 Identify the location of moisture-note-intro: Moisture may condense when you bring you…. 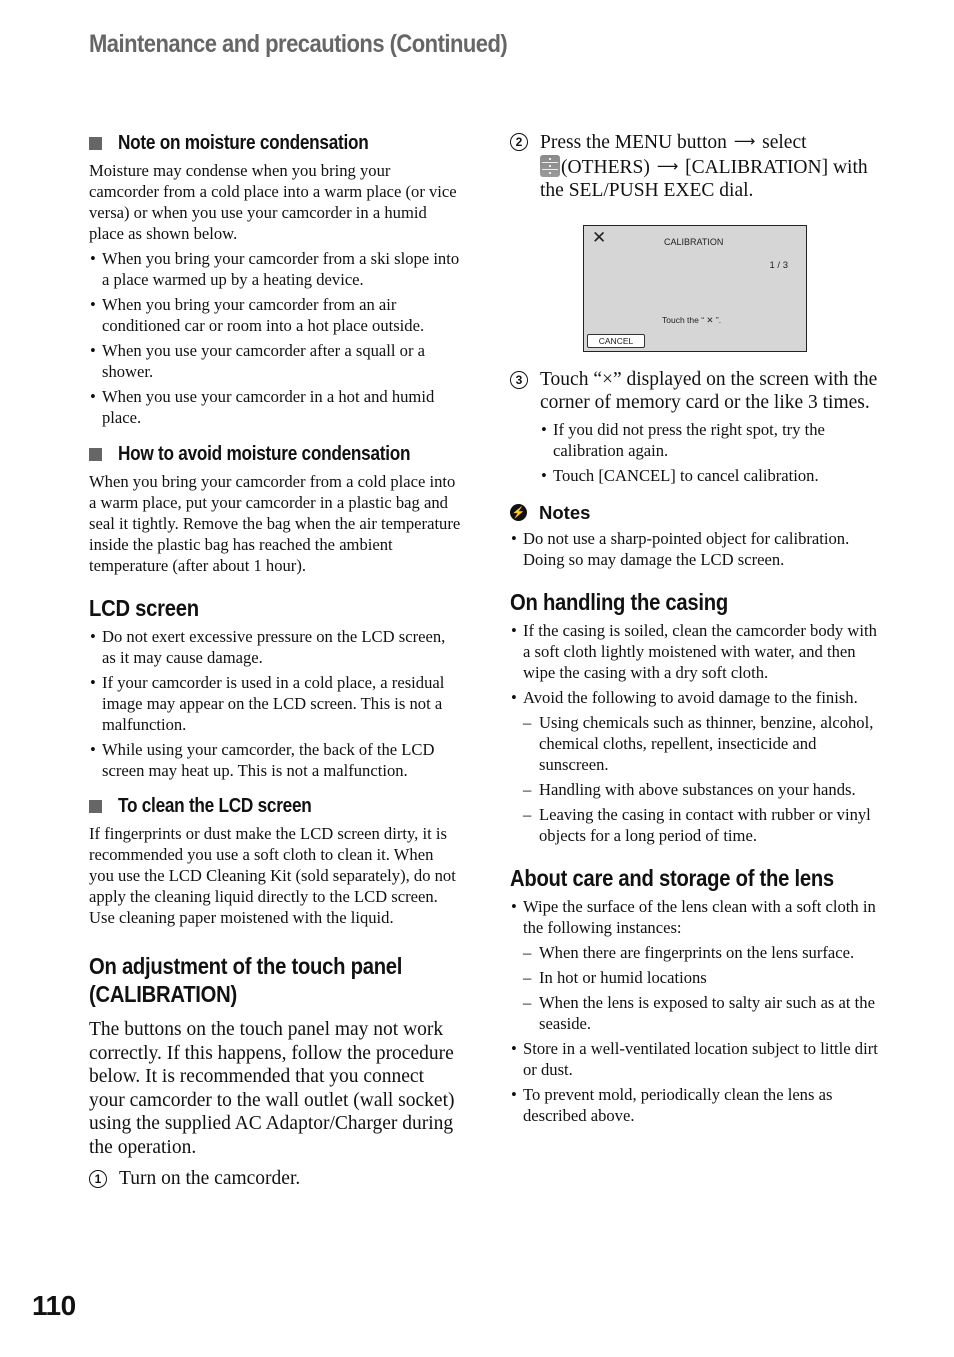
(273, 202).